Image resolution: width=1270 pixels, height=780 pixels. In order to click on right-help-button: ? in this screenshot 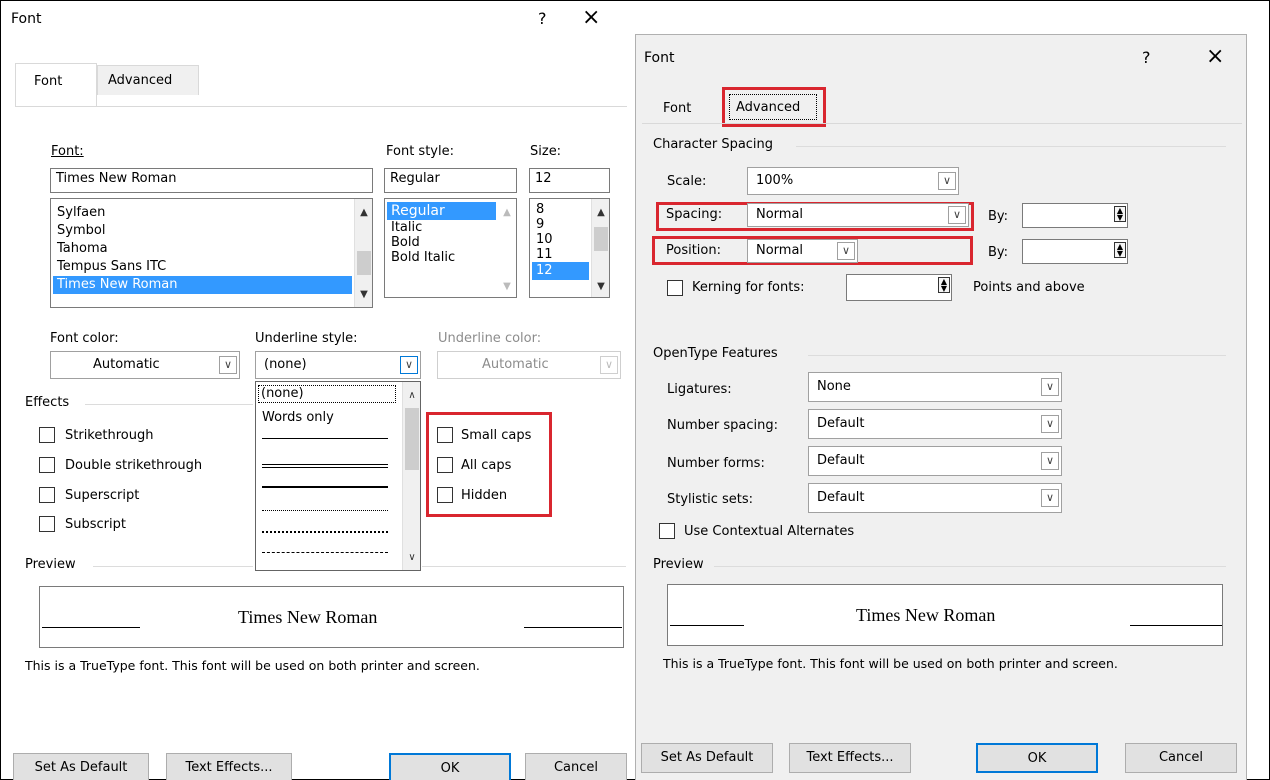, I will do `click(1146, 57)`.